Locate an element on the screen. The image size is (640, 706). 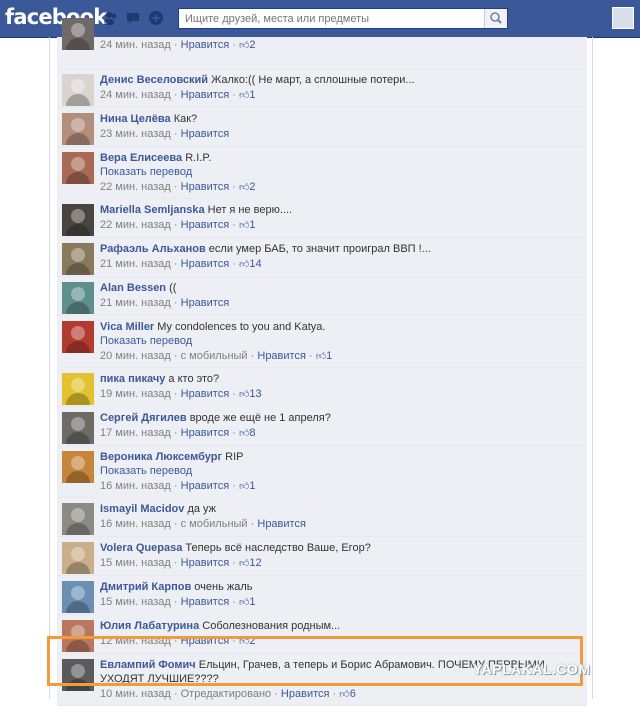
comment-text: вроде же ещё не 1 апреля? is located at coordinates (260, 418).